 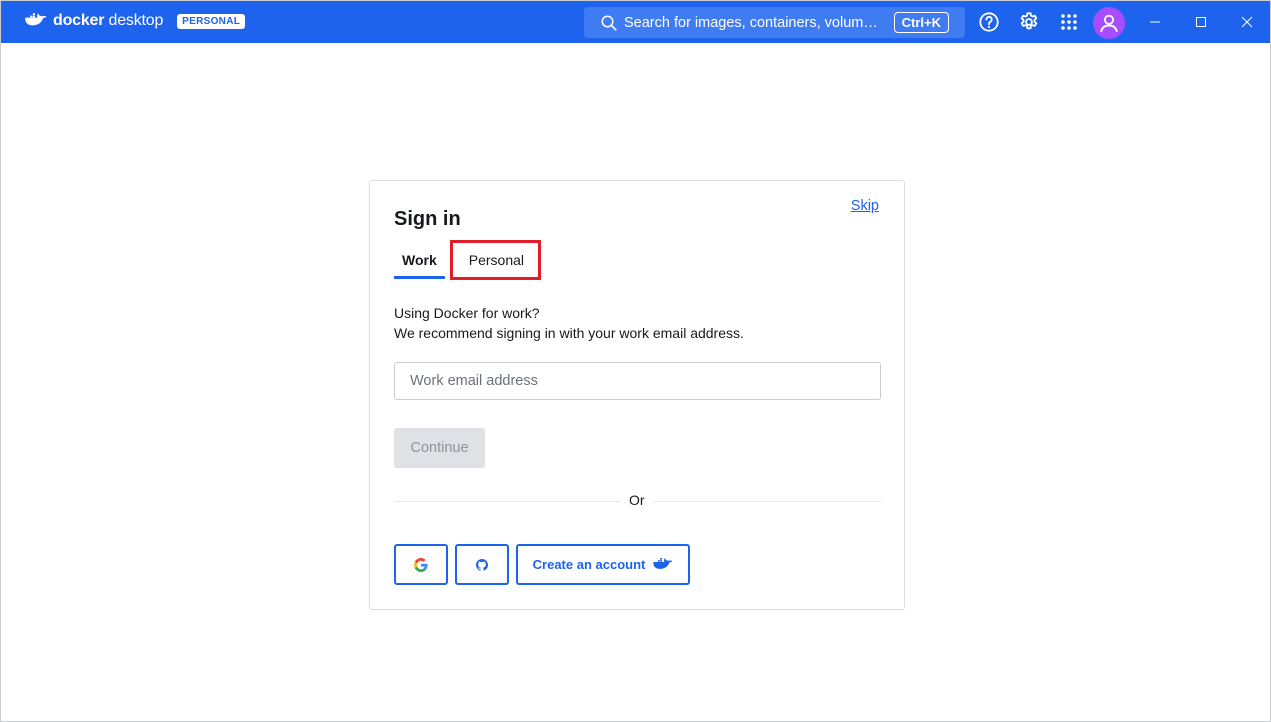 I want to click on tab-personal: Personal, so click(x=495, y=260).